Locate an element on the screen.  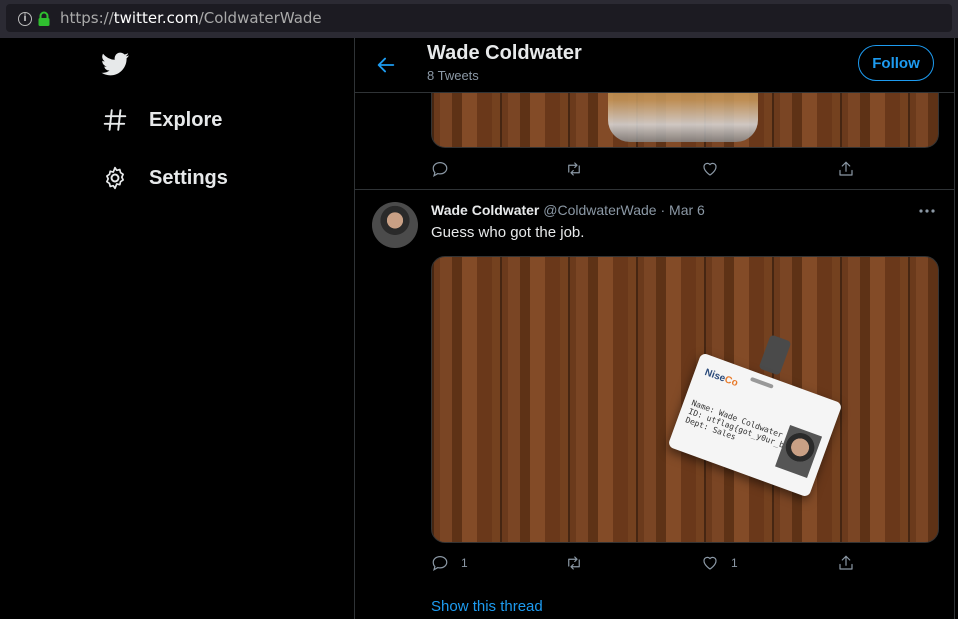
avatar is located at coordinates (395, 225).